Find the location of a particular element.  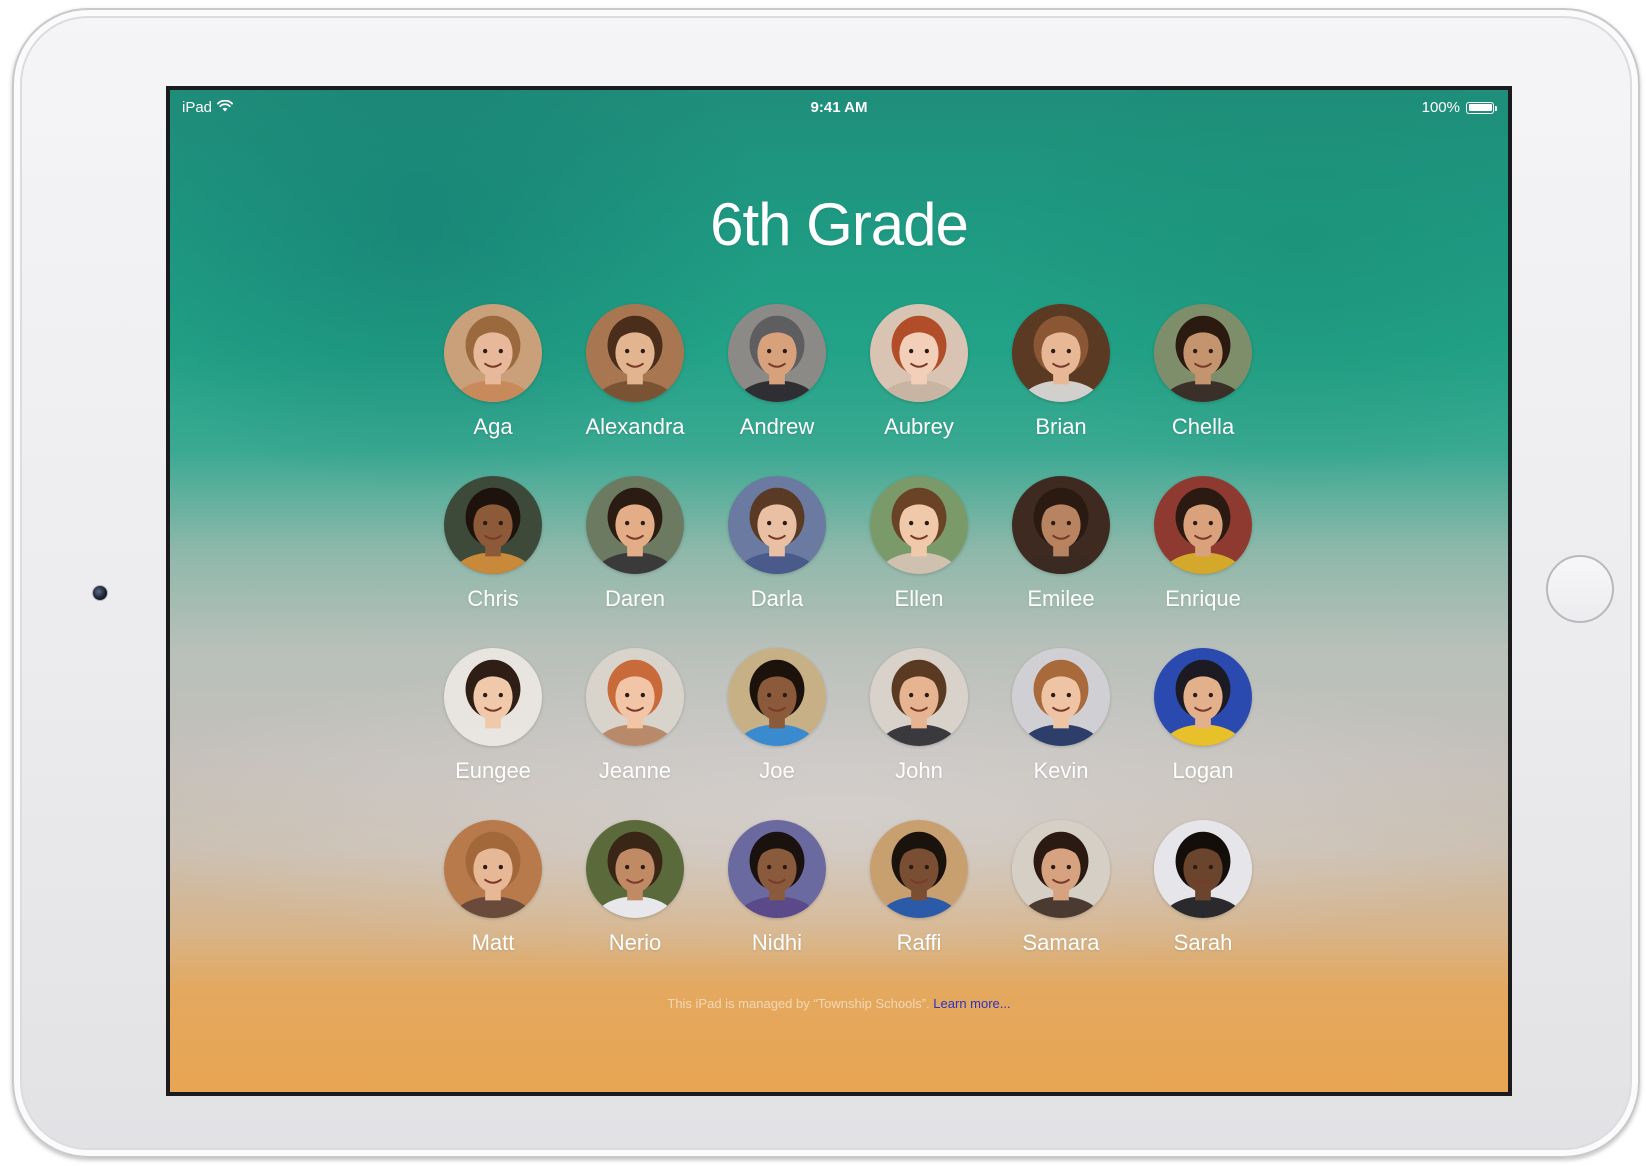

student-name: Aubrey is located at coordinates (919, 426).